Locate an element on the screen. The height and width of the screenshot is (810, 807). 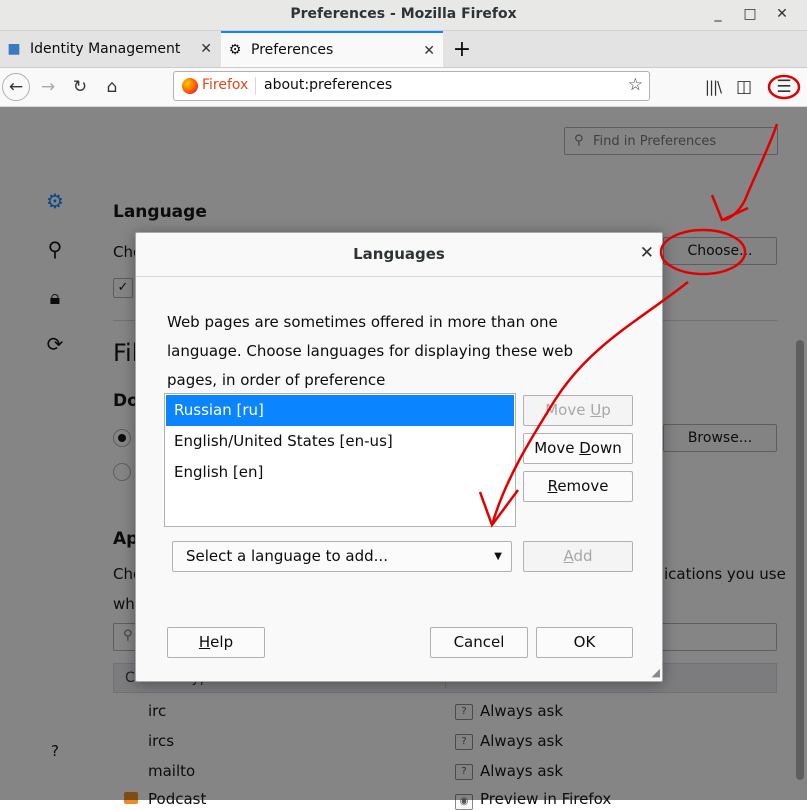
annotation-circle-choose is located at coordinates (703, 252).